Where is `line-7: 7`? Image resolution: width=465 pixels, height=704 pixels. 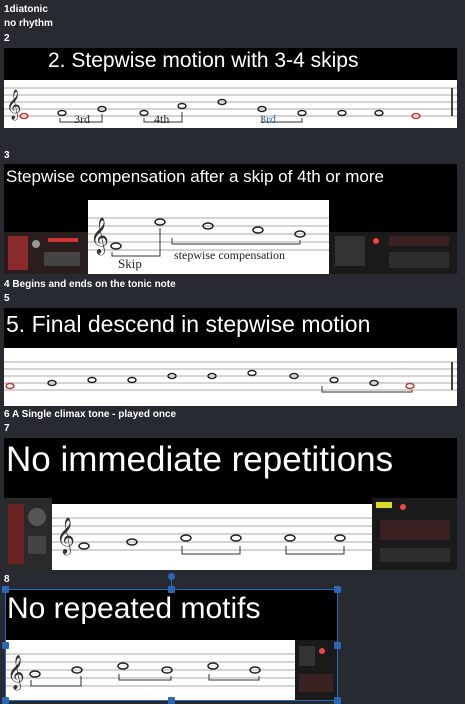 line-7: 7 is located at coordinates (7, 429).